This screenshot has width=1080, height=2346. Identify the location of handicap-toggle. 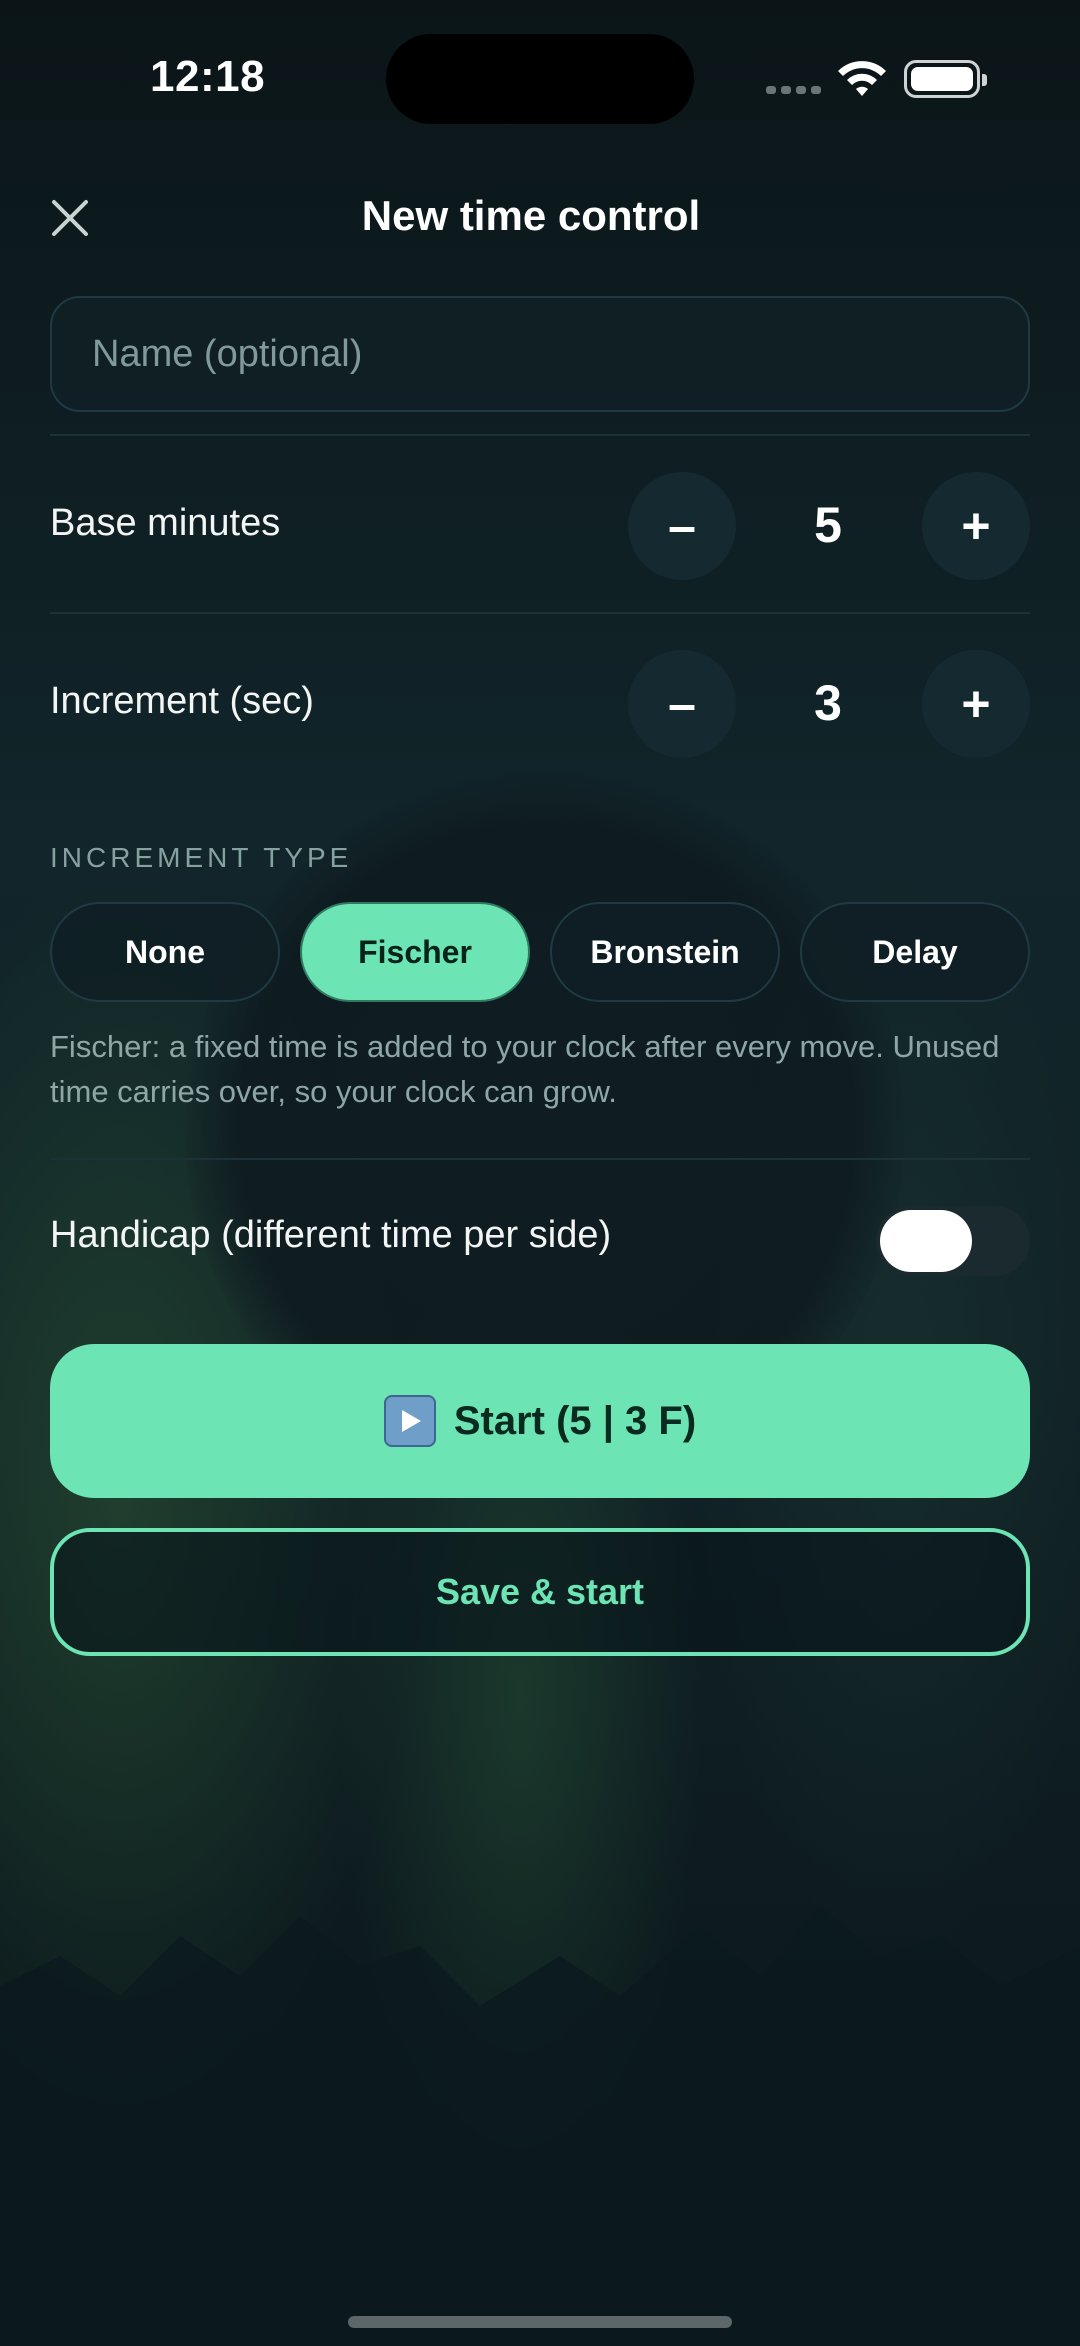
(953, 1241).